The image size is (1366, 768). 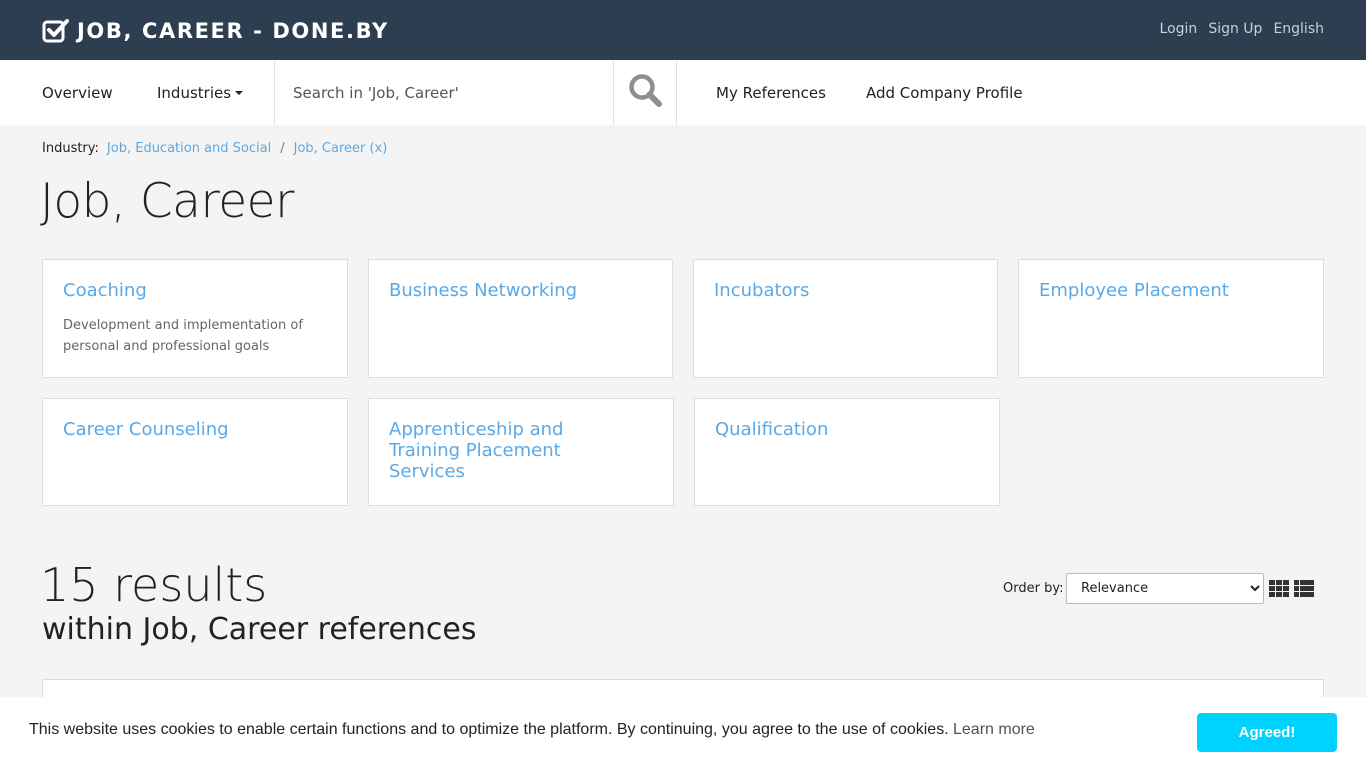 I want to click on order-by-select: Relevance, so click(x=1165, y=588).